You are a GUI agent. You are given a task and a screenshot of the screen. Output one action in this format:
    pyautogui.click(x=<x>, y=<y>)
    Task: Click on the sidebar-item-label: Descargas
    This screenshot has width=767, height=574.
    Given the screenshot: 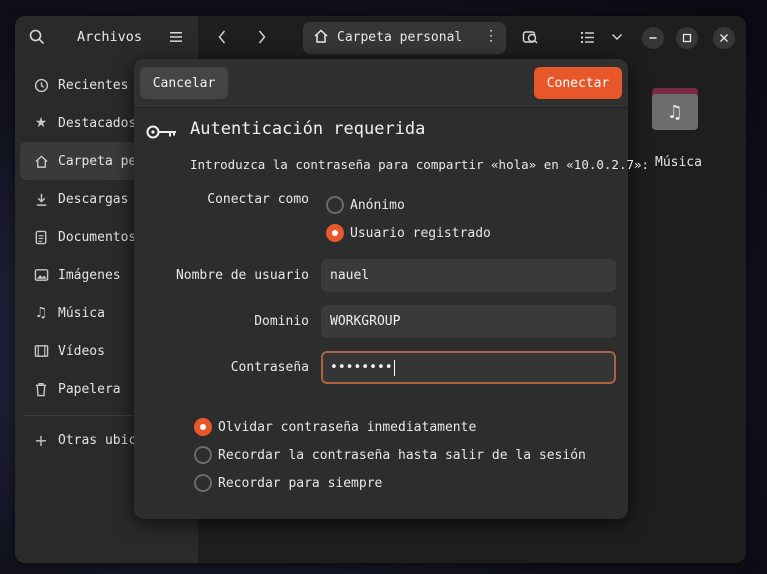 What is the action you would take?
    pyautogui.click(x=93, y=199)
    